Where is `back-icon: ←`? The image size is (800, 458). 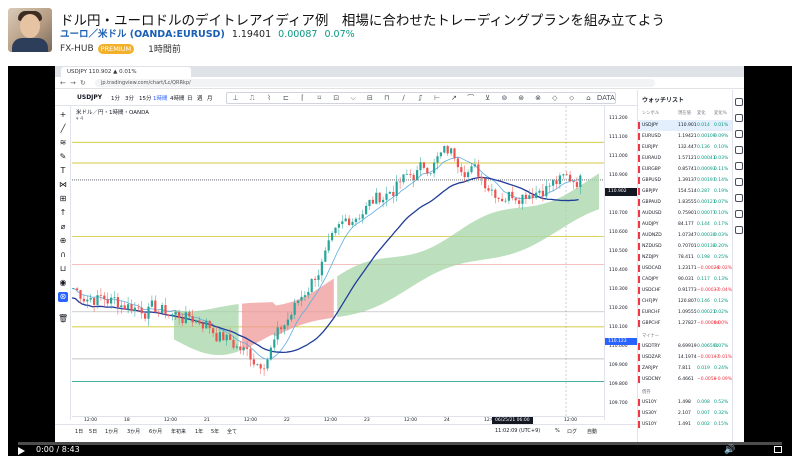 back-icon: ← is located at coordinates (63, 83).